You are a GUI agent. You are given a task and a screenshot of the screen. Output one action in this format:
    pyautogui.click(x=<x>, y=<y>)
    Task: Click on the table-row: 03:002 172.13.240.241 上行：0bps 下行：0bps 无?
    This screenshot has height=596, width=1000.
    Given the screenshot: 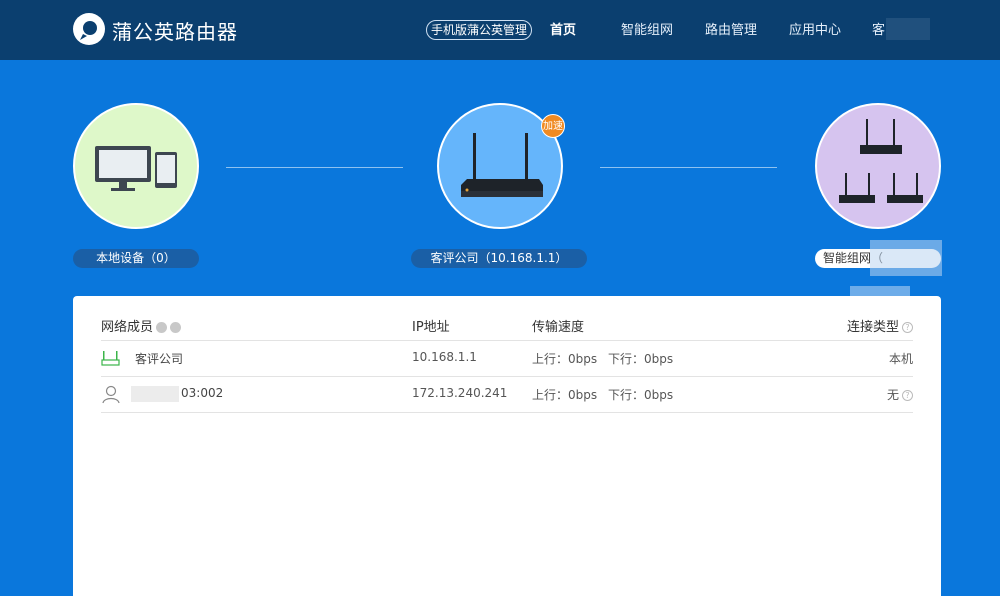 What is the action you would take?
    pyautogui.click(x=507, y=394)
    